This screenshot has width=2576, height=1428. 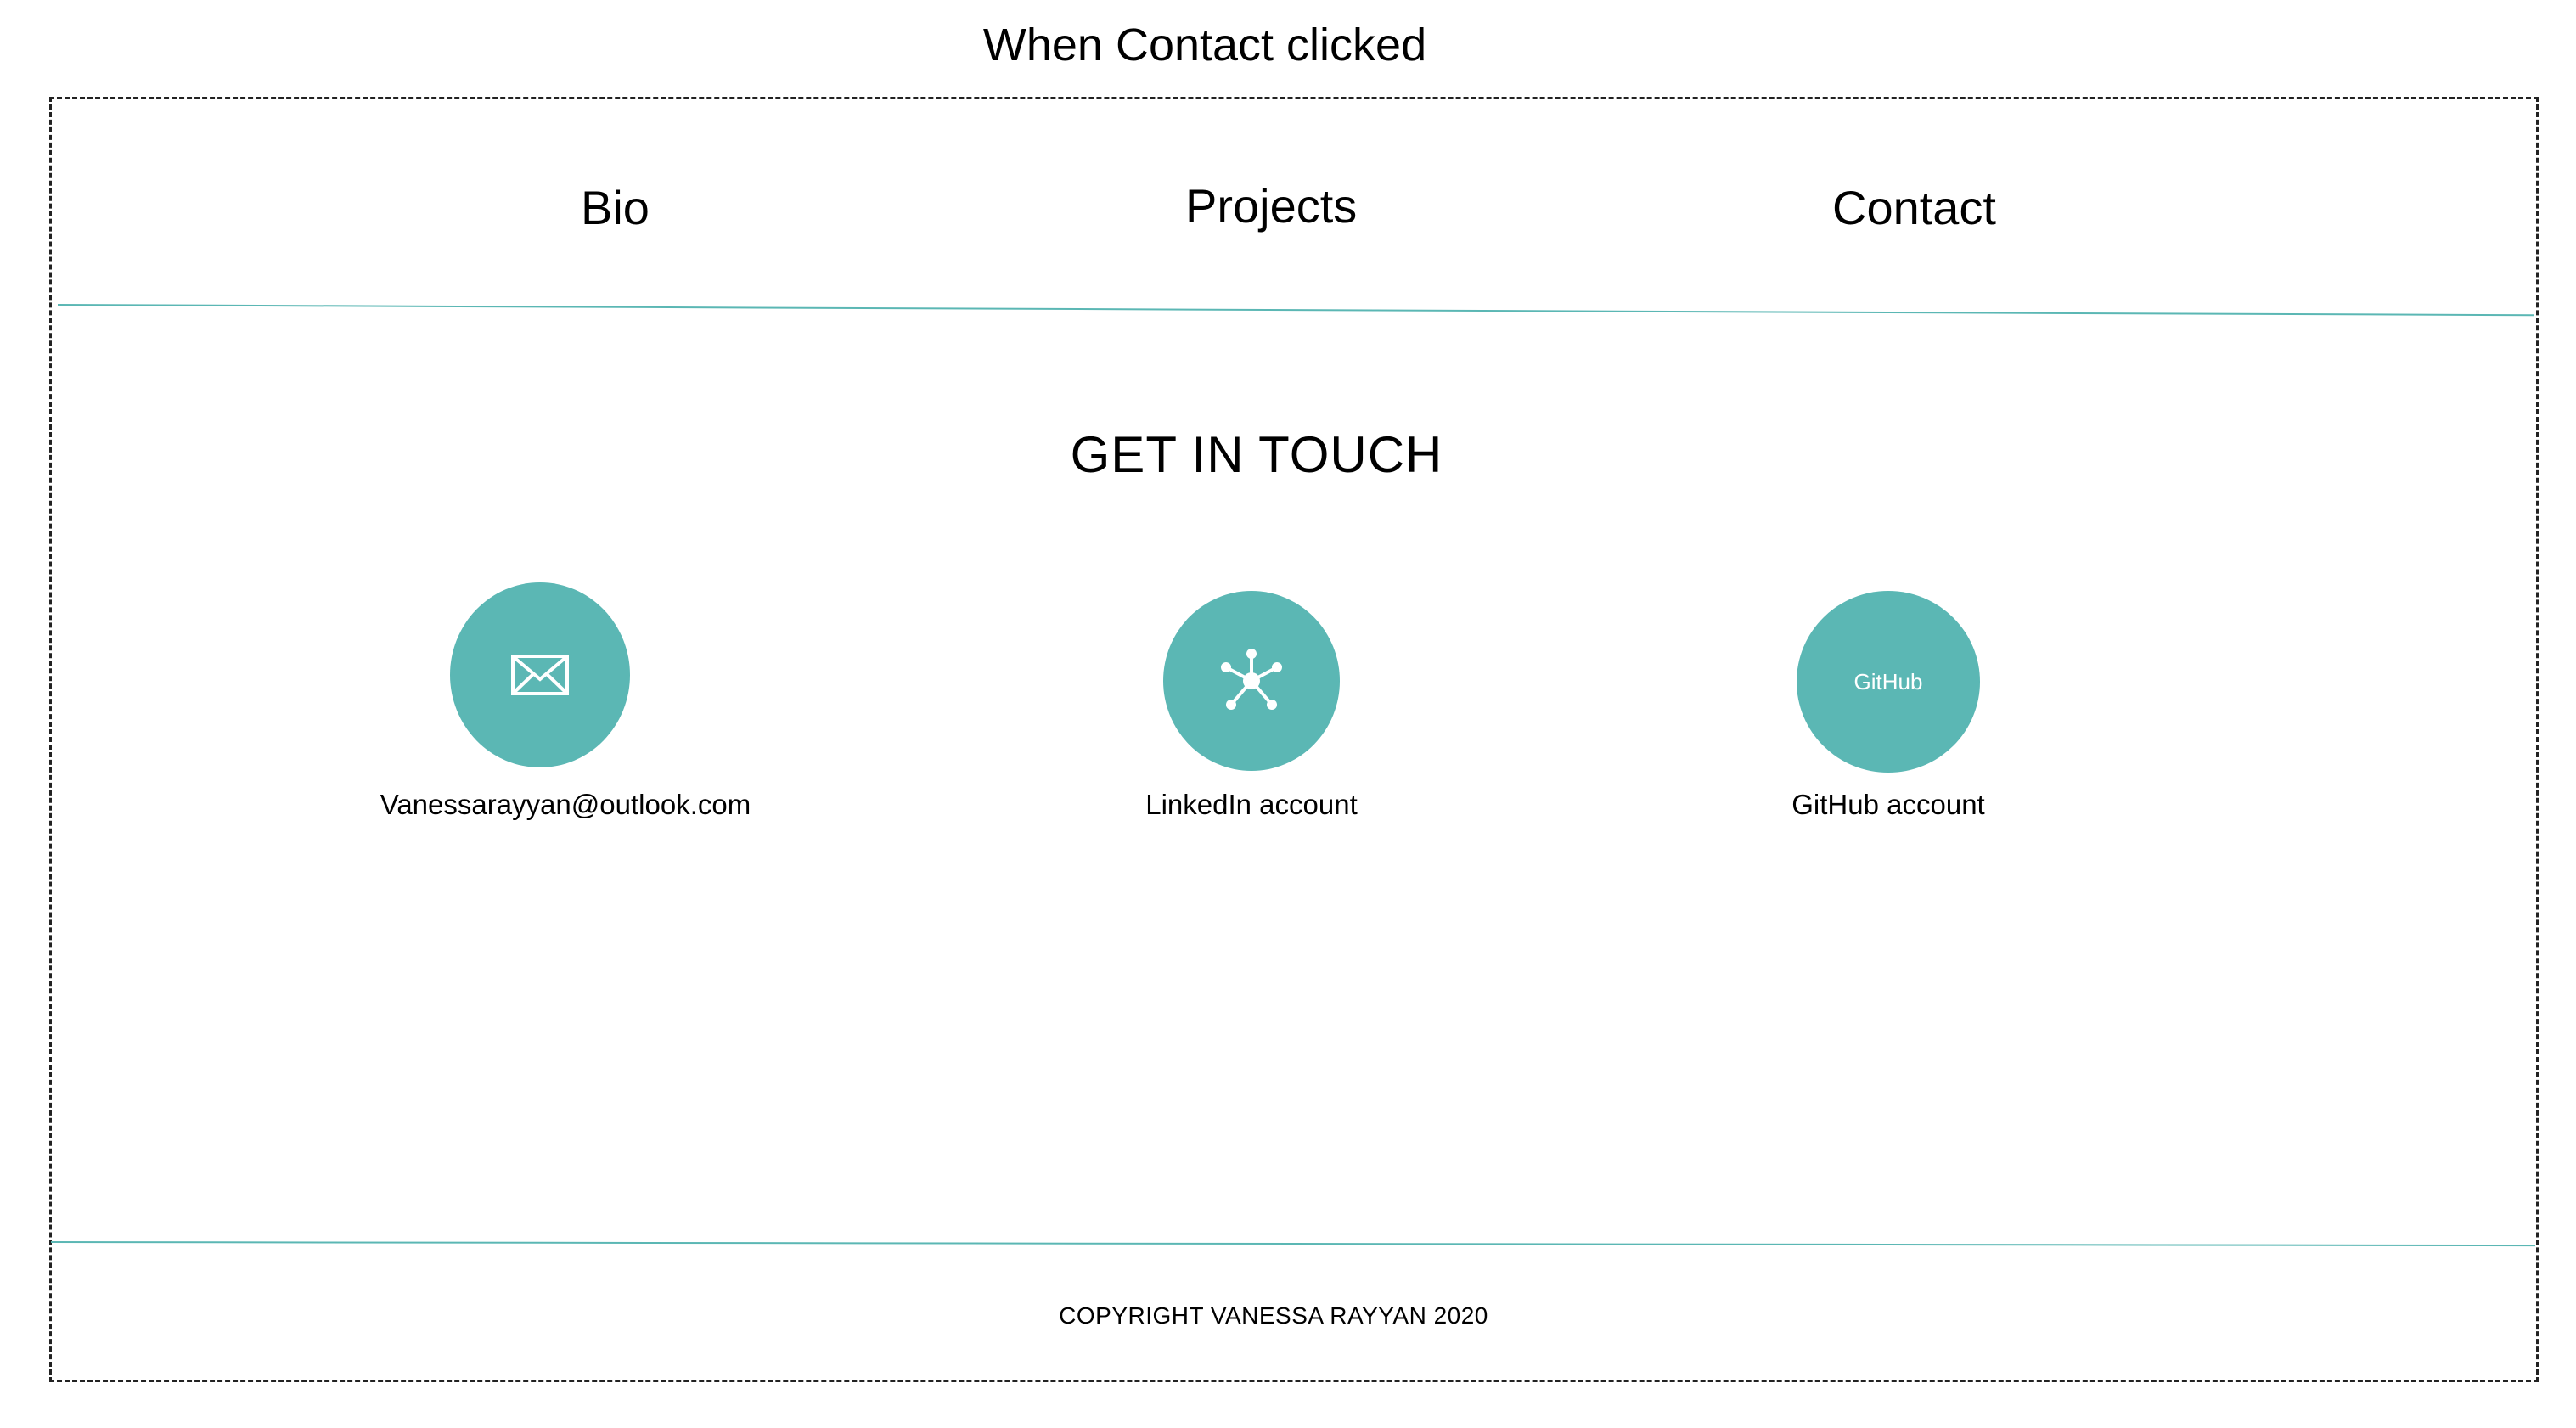 I want to click on nav-item-contact: Contact, so click(x=1914, y=208).